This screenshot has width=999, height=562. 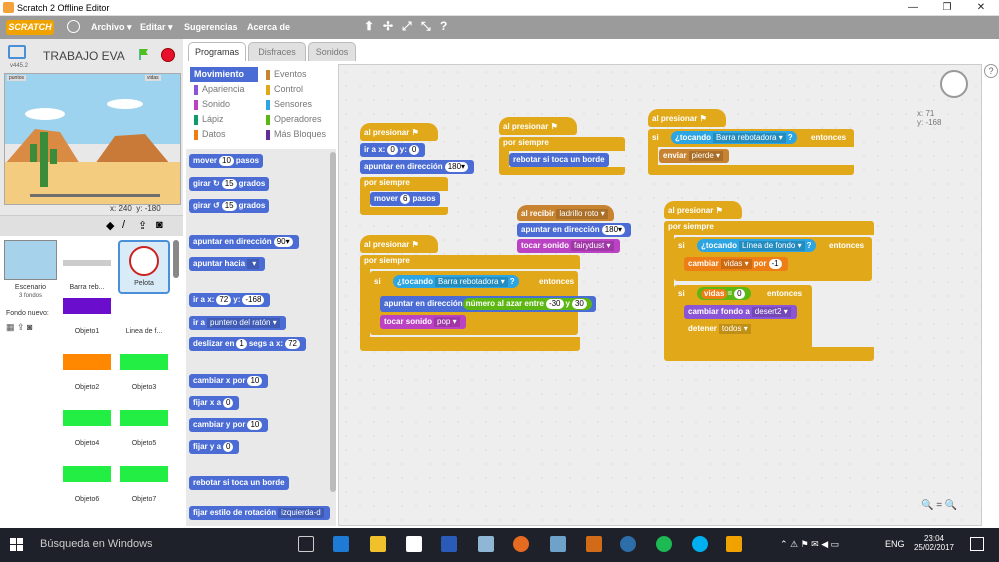 What do you see at coordinates (17, 545) in the screenshot?
I see `windows-start-icon` at bounding box center [17, 545].